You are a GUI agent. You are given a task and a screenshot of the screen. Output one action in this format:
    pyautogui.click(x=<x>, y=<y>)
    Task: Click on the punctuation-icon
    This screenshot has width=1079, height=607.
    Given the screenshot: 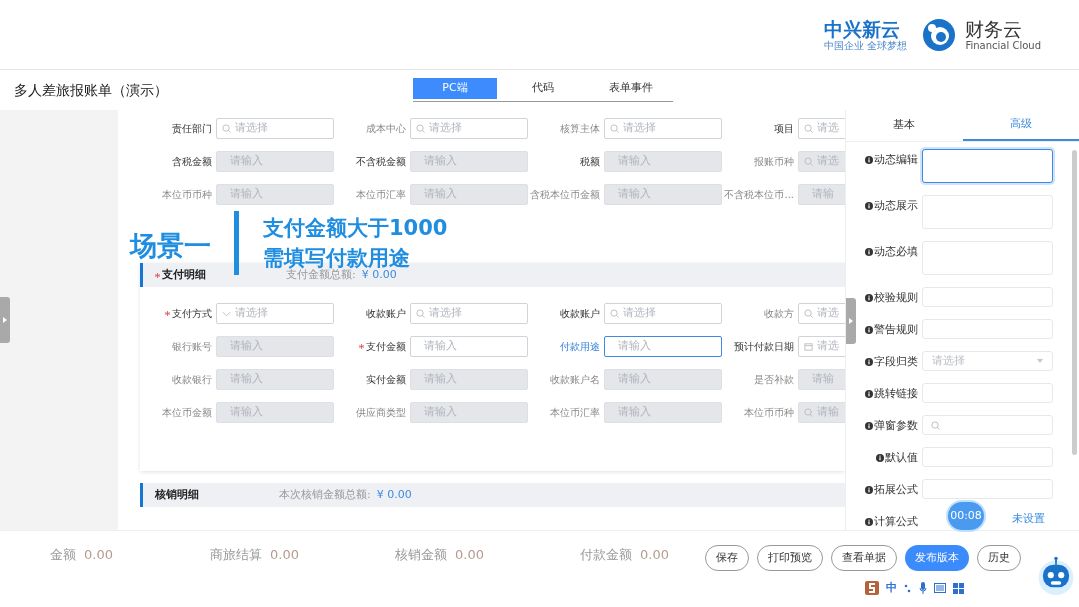 What is the action you would take?
    pyautogui.click(x=908, y=588)
    